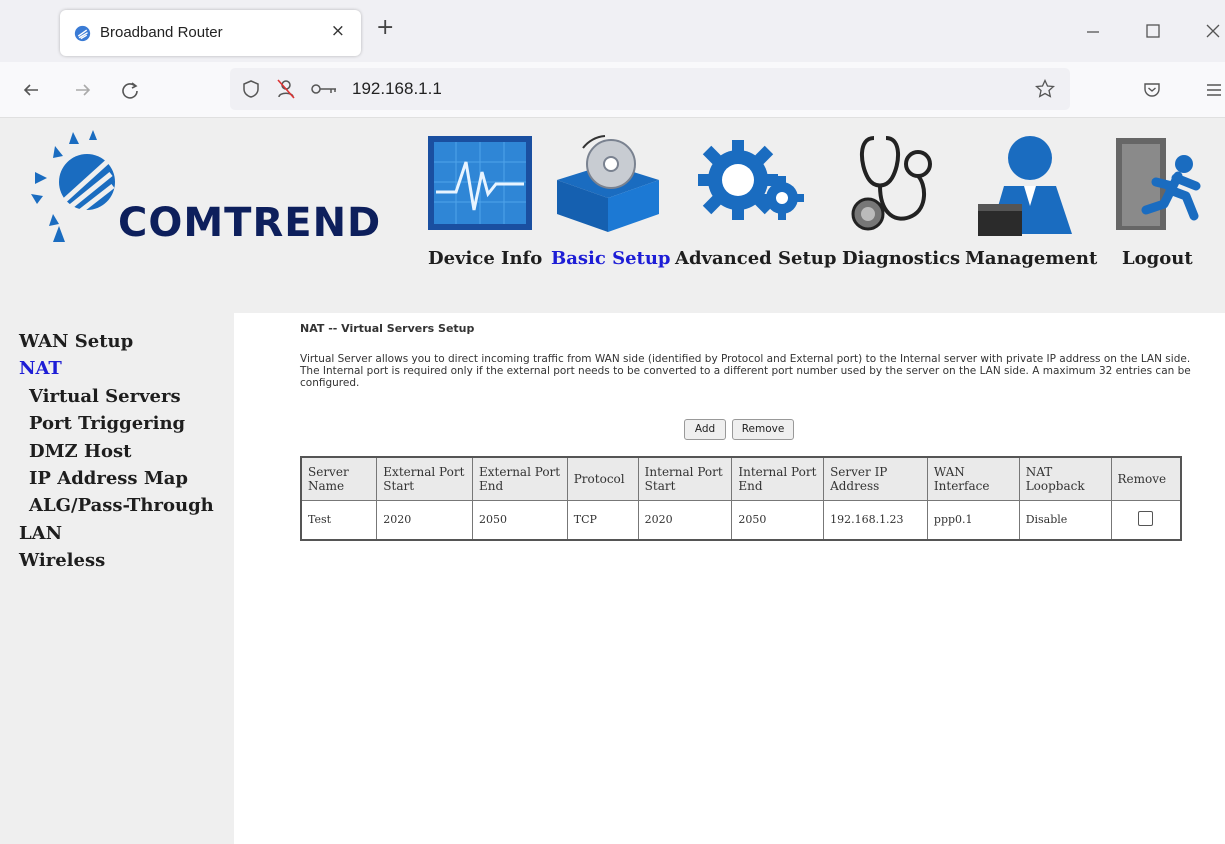 The height and width of the screenshot is (844, 1225). What do you see at coordinates (338, 31) in the screenshot?
I see `tab-close-icon: ×` at bounding box center [338, 31].